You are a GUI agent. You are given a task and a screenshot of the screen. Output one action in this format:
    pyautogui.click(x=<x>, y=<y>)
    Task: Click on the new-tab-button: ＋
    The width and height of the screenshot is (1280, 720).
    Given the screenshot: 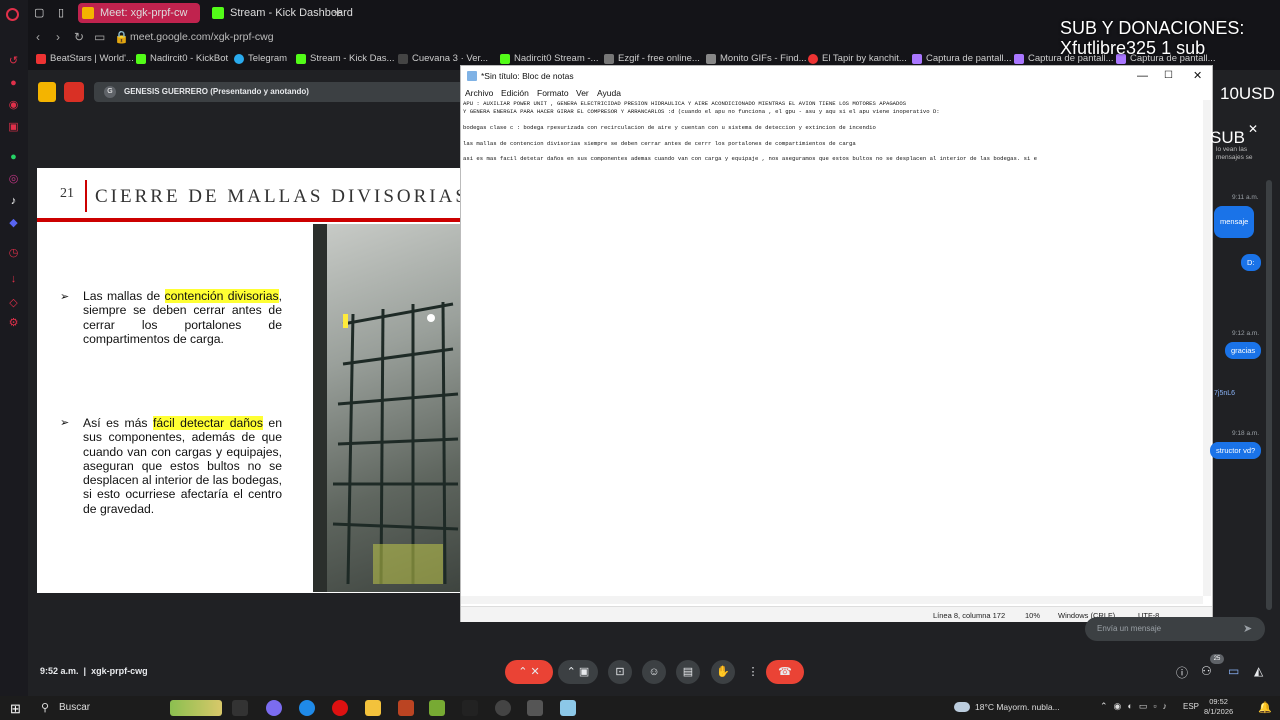 What is the action you would take?
    pyautogui.click(x=337, y=13)
    